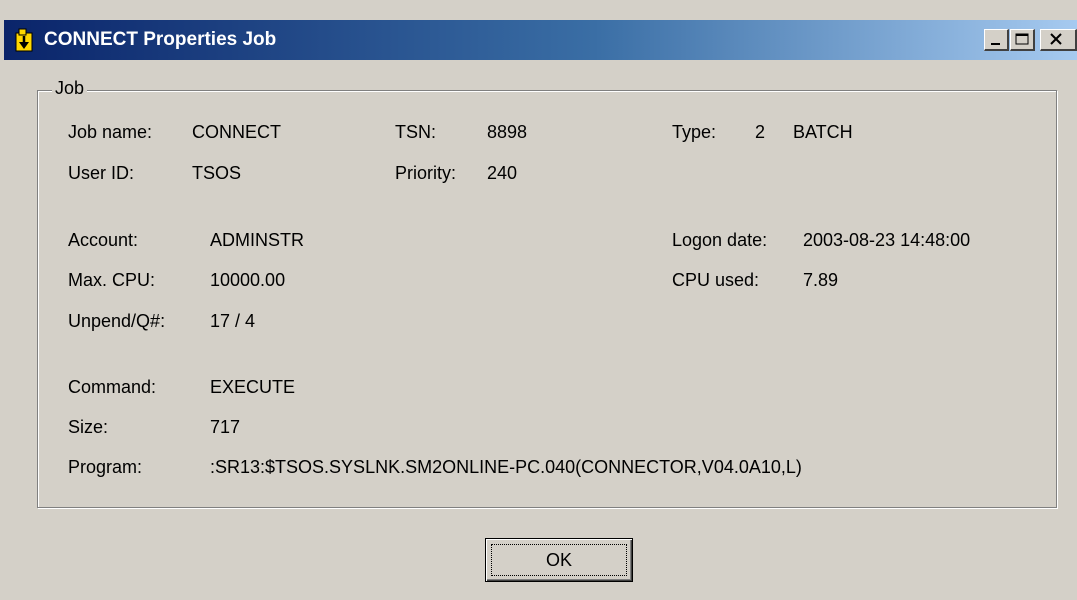 This screenshot has width=1077, height=600. What do you see at coordinates (996, 40) in the screenshot?
I see `minimize-button` at bounding box center [996, 40].